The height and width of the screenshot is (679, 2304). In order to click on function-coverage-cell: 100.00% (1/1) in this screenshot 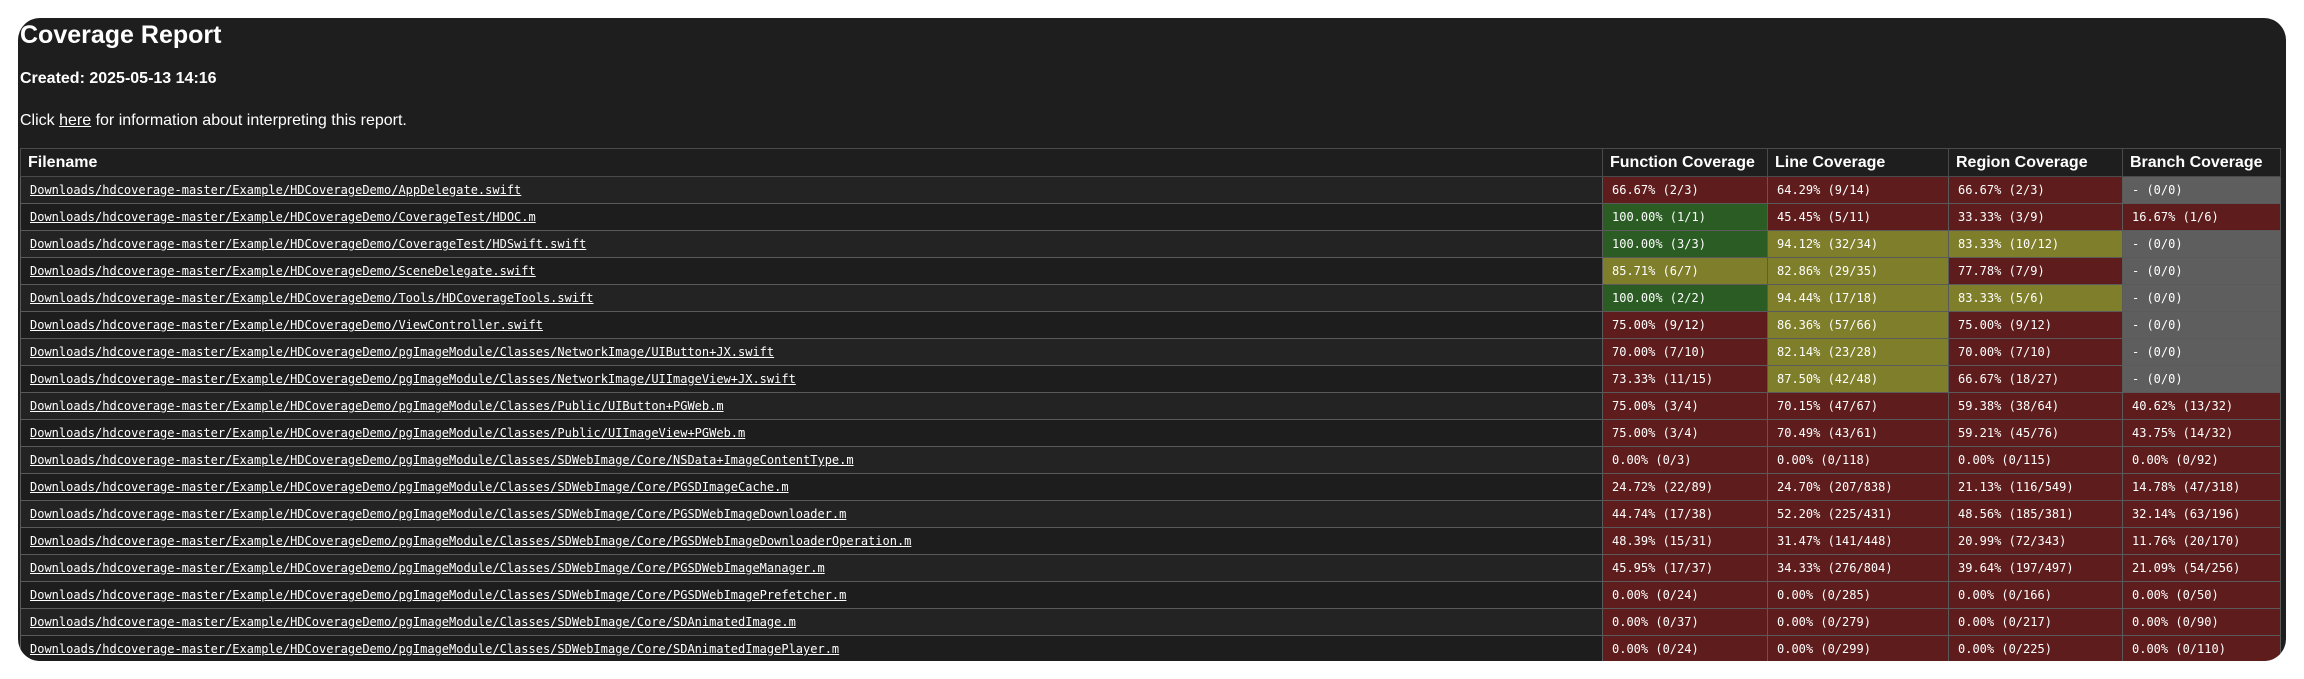, I will do `click(1685, 217)`.